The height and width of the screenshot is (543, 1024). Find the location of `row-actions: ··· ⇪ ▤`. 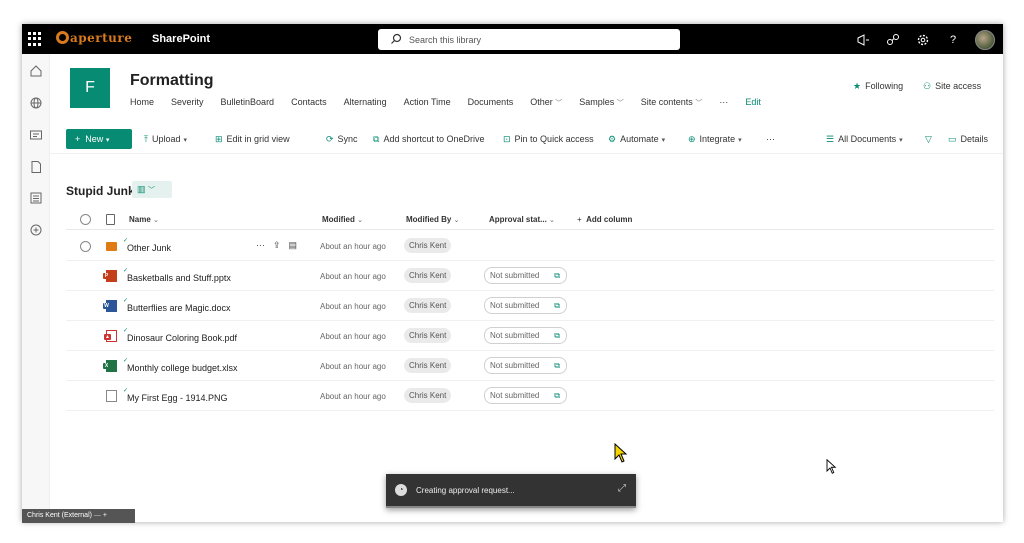

row-actions: ··· ⇪ ▤ is located at coordinates (276, 245).